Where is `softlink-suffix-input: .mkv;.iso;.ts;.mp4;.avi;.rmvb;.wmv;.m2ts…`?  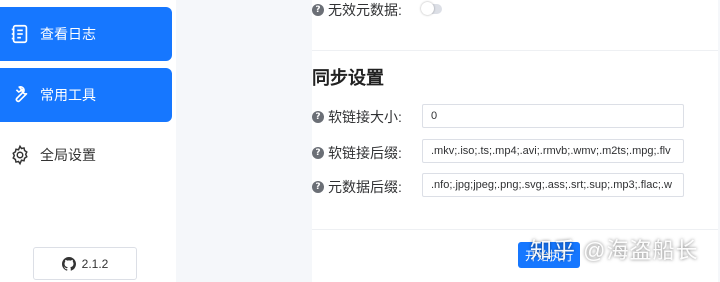
softlink-suffix-input: .mkv;.iso;.ts;.mp4;.avi;.rmvb;.wmv;.m2ts… is located at coordinates (553, 151).